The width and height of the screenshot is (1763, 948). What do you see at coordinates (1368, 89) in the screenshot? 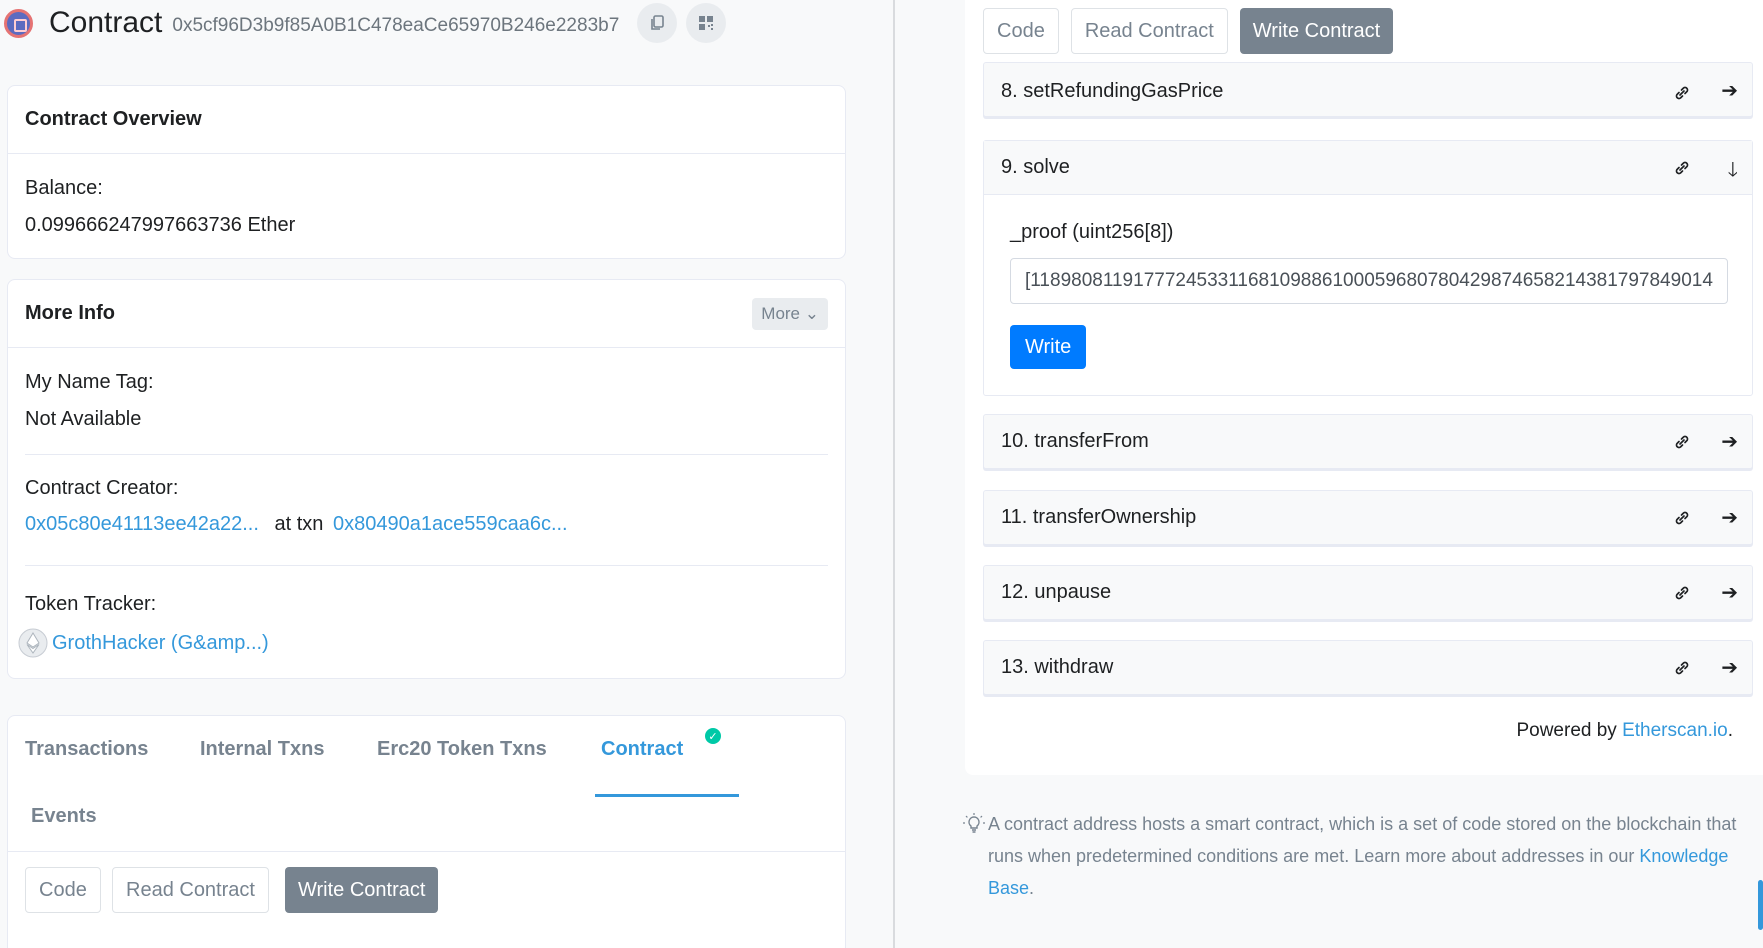
I see `function-row: 8. setRefundingGasPrice ➔` at bounding box center [1368, 89].